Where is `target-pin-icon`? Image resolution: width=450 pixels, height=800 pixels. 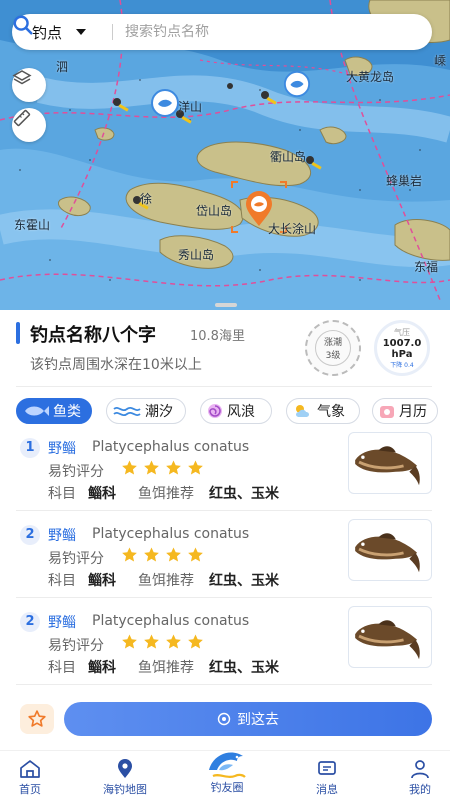
target-pin-icon is located at coordinates (224, 719).